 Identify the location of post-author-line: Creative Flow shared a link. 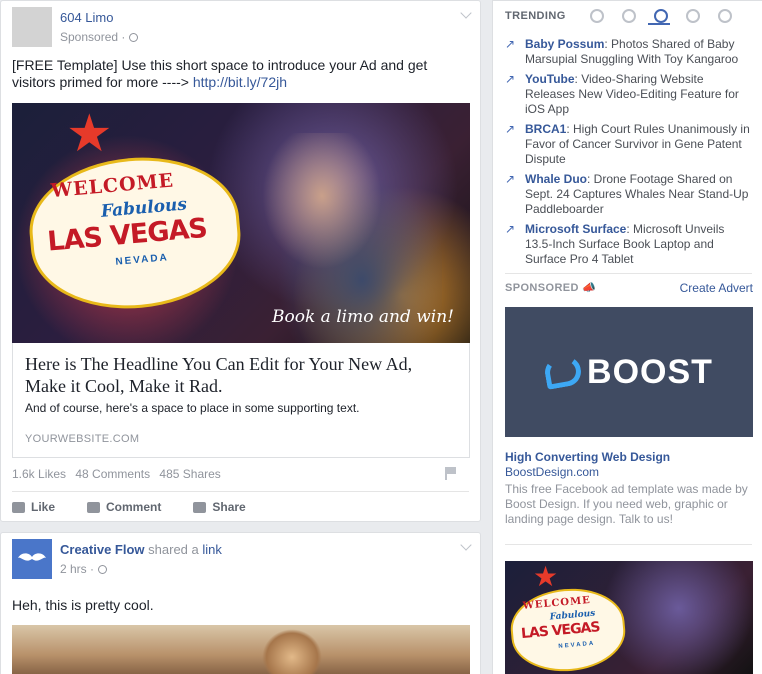
(141, 549).